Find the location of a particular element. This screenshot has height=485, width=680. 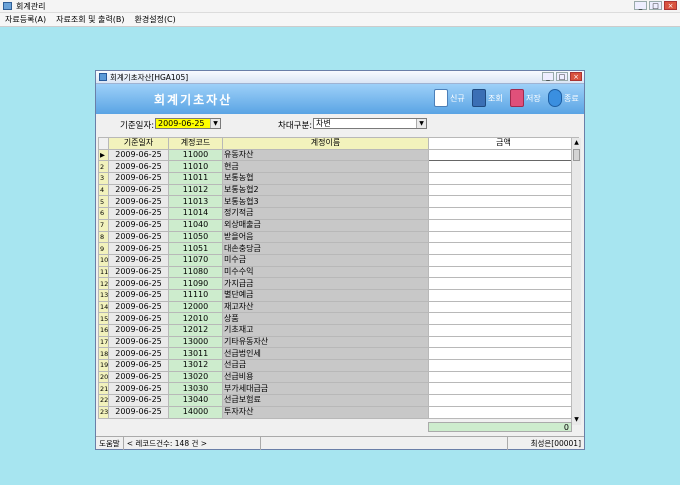

name-cell: 선급보험료 is located at coordinates (325, 400).